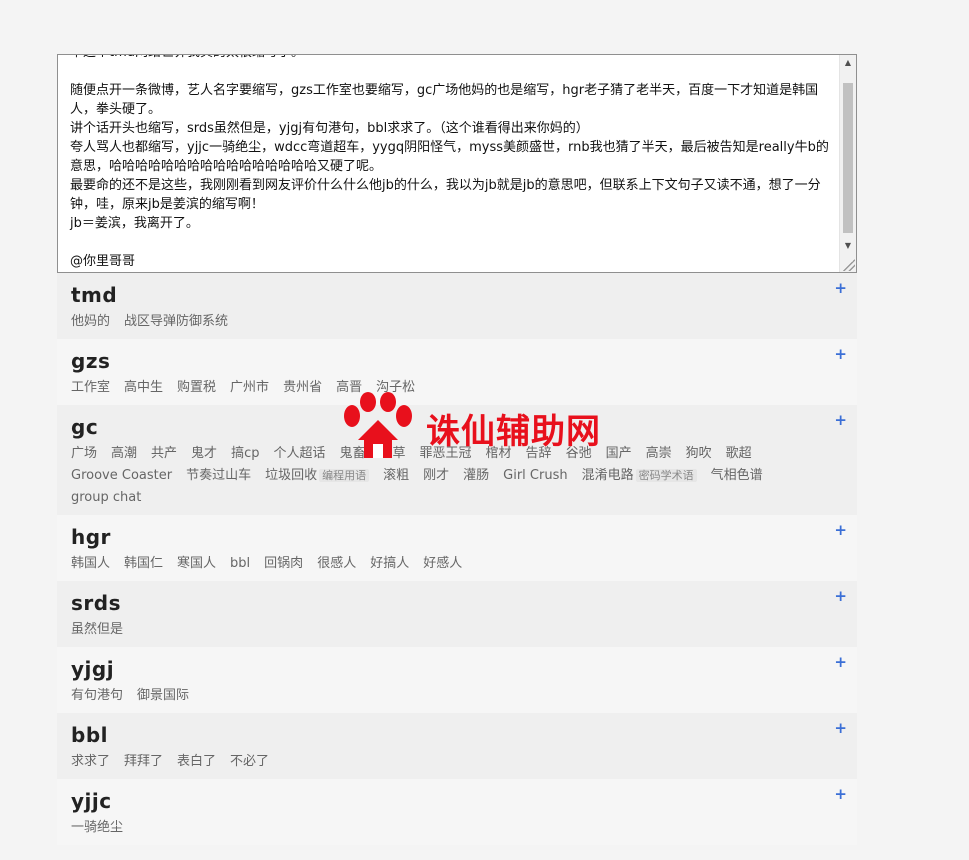 The width and height of the screenshot is (969, 860). I want to click on meaning-item: 罪恶王冠, so click(446, 454).